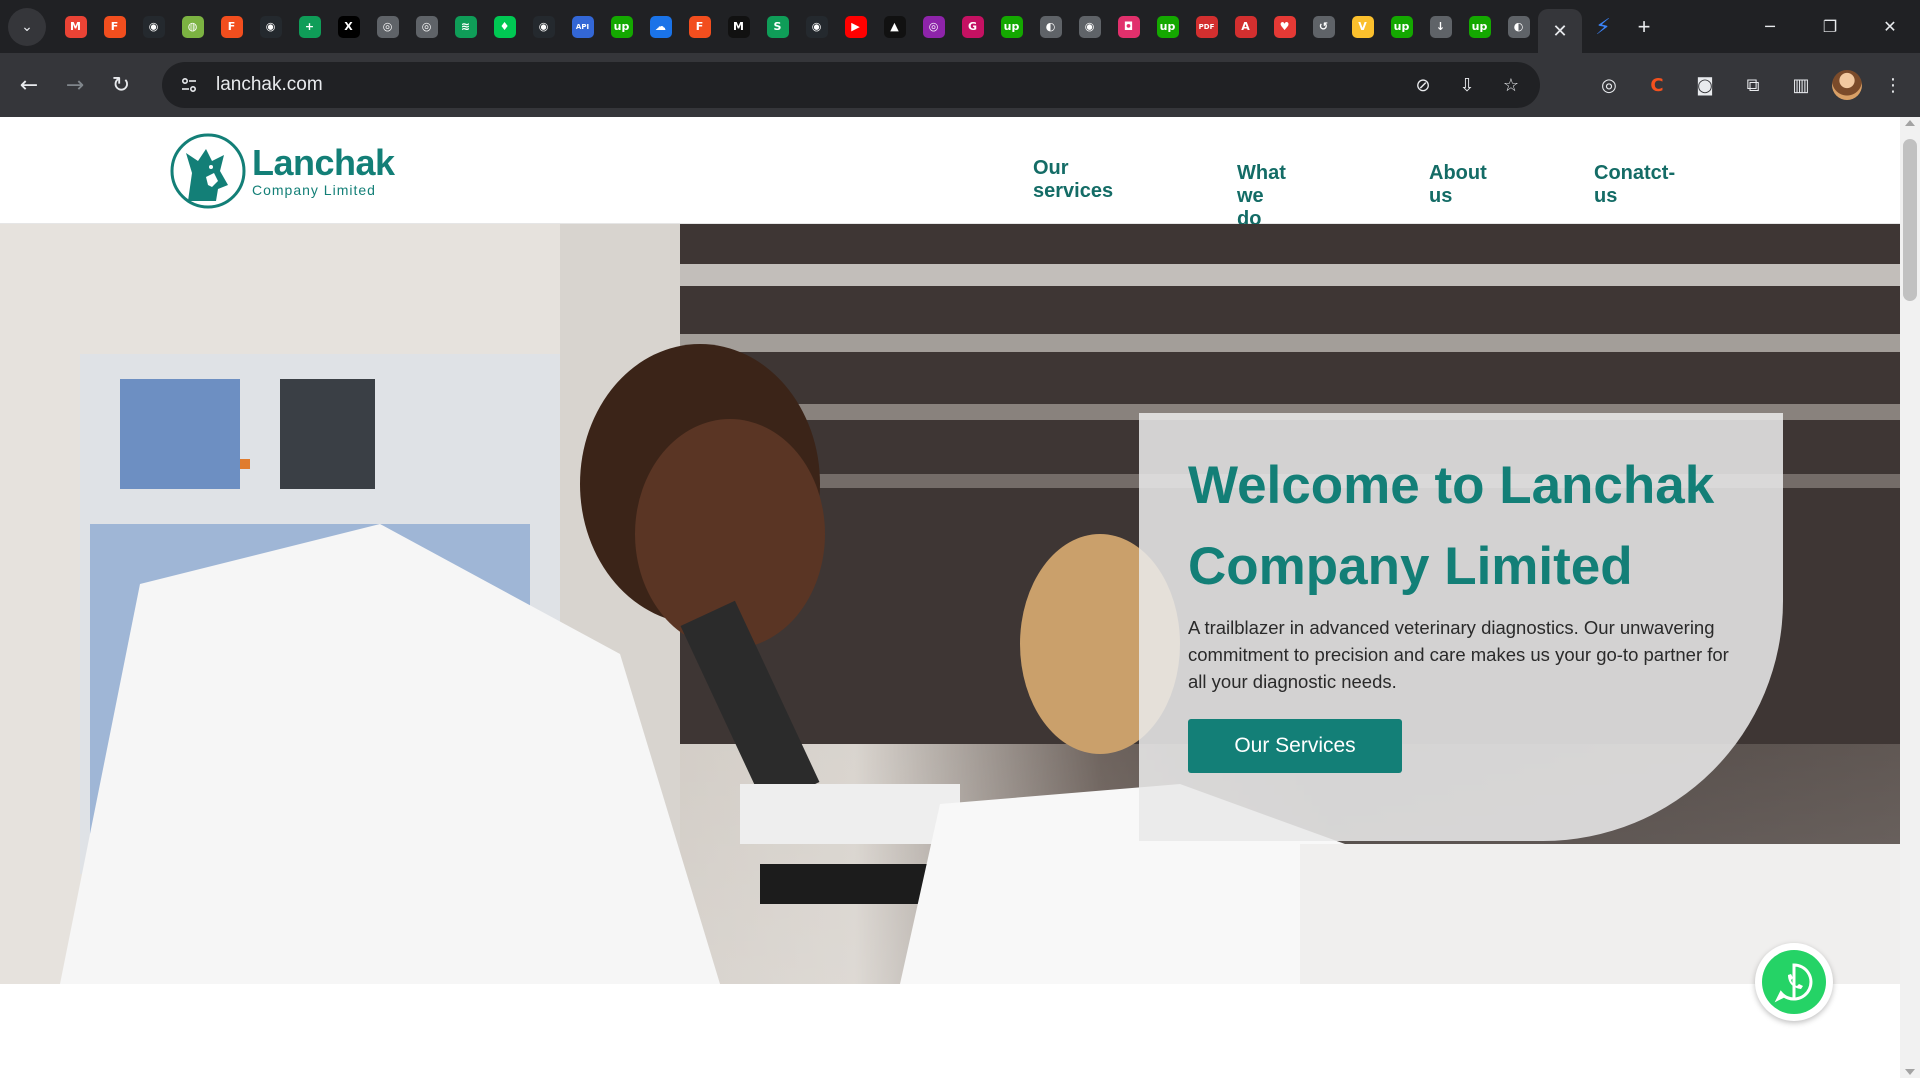 The image size is (1920, 1078). I want to click on heart-icon: ♥, so click(1284, 26).